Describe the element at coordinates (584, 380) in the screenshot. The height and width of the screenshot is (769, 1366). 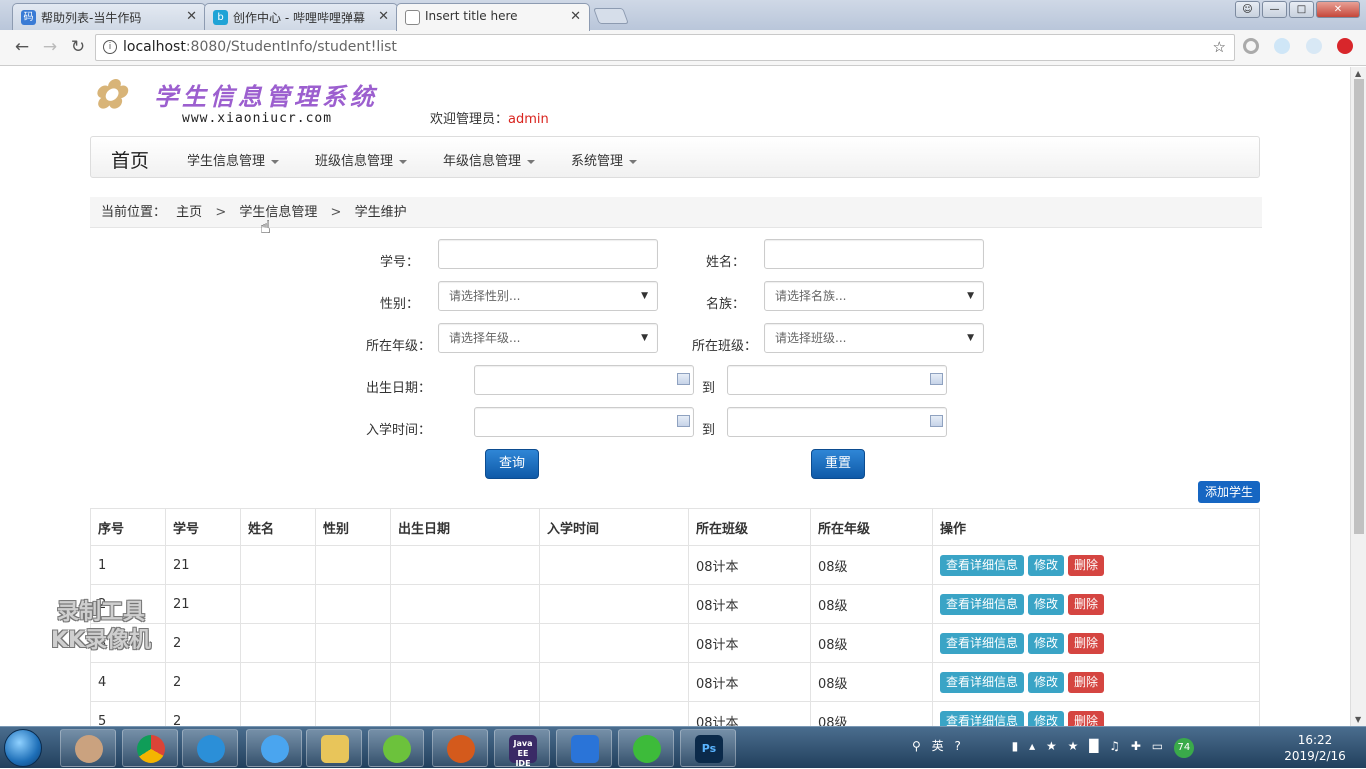
I see `birth-start-input` at that location.